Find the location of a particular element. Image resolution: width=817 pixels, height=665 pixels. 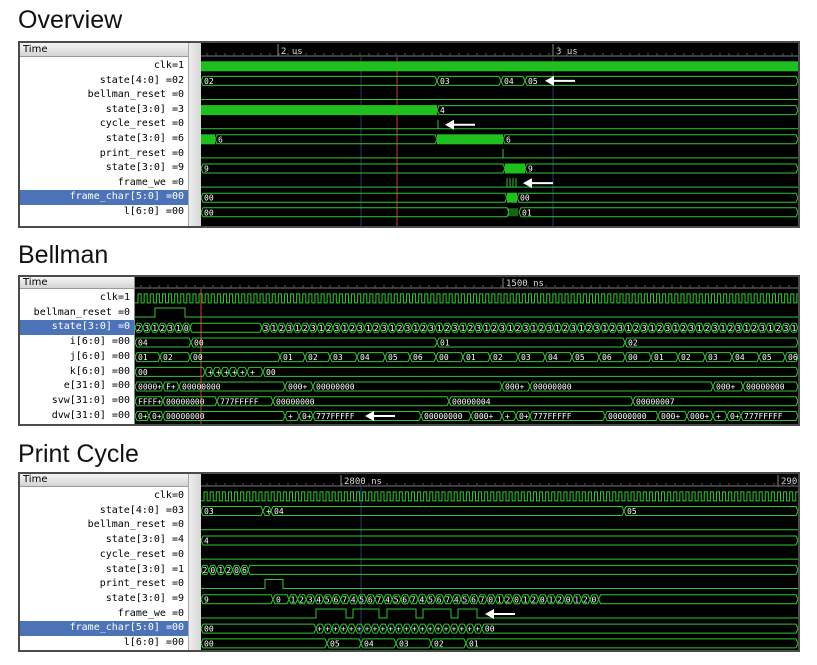

signal-name: state[3:0] =6 is located at coordinates (102, 139).